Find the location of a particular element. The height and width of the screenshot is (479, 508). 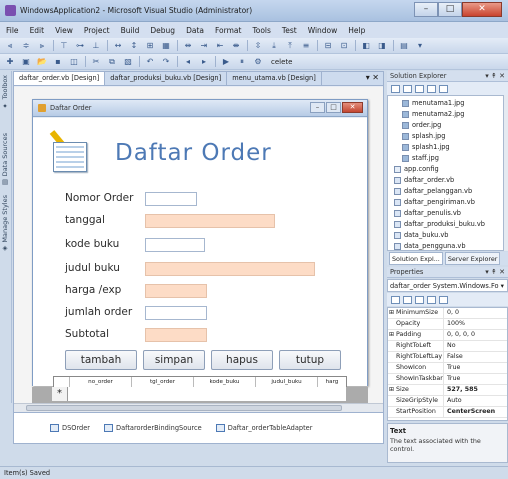

properties-controls: ▾ ↟ ✕ is located at coordinates (495, 272).